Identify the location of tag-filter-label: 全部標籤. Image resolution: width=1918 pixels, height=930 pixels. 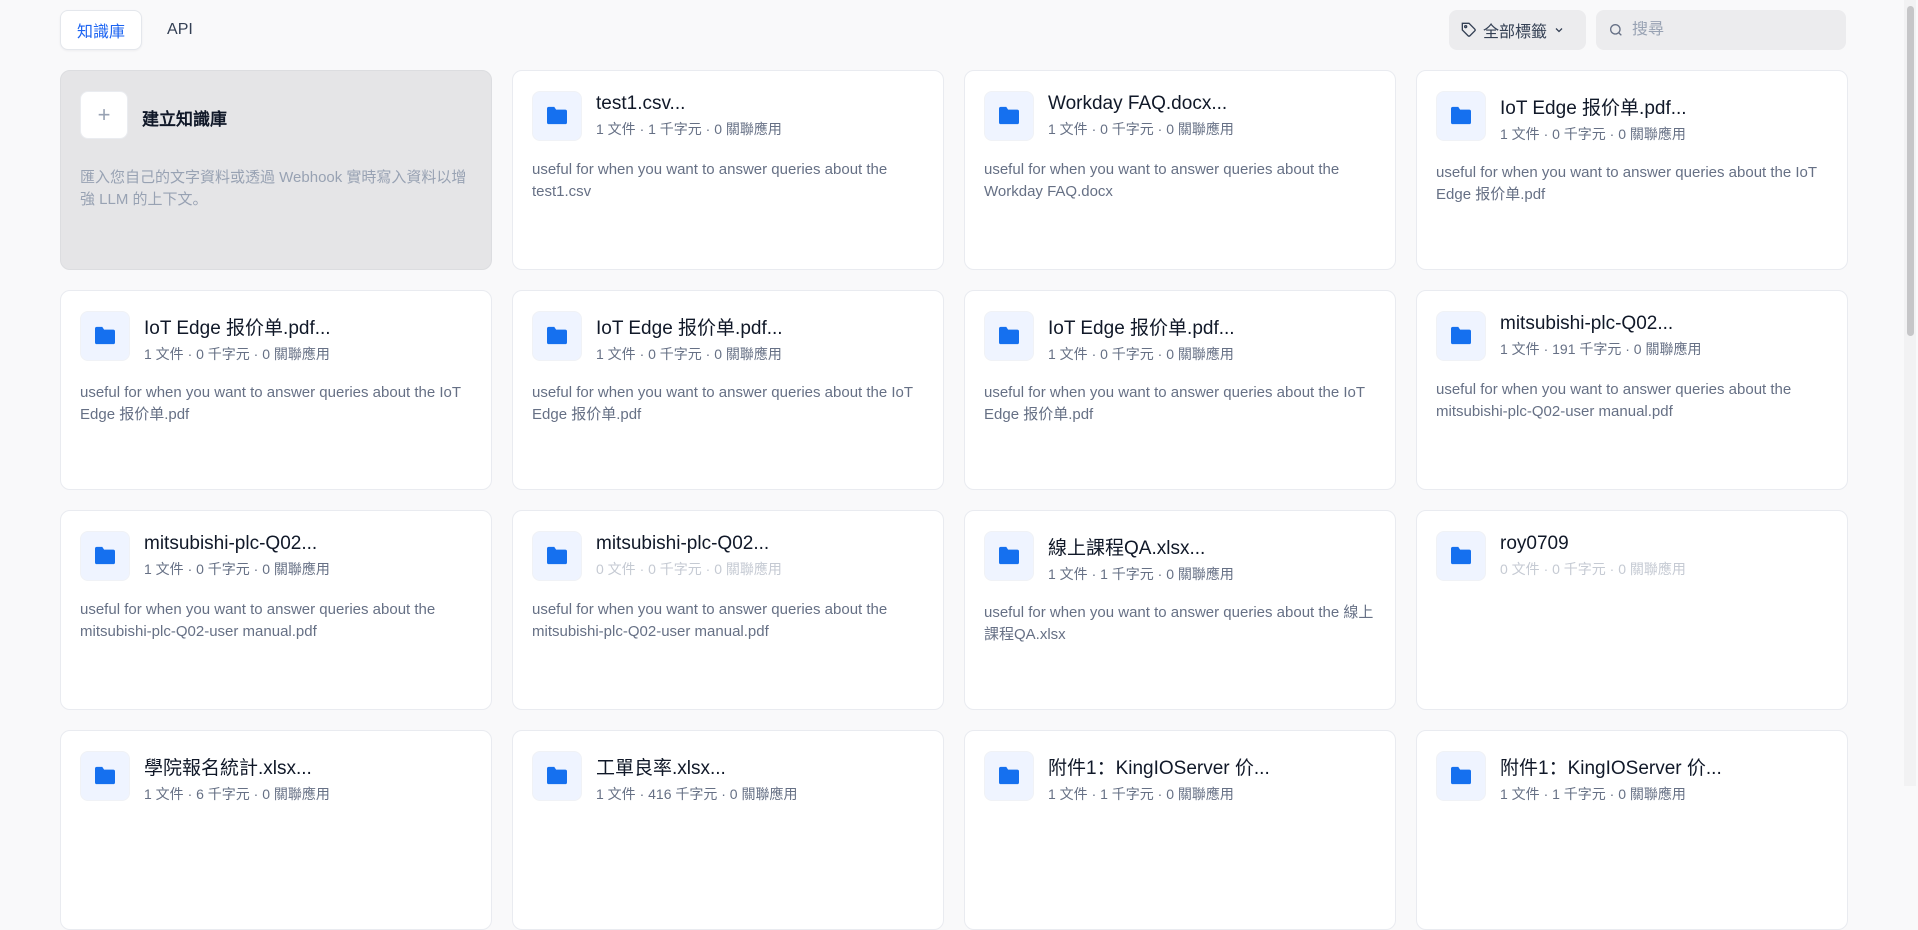
(1515, 32).